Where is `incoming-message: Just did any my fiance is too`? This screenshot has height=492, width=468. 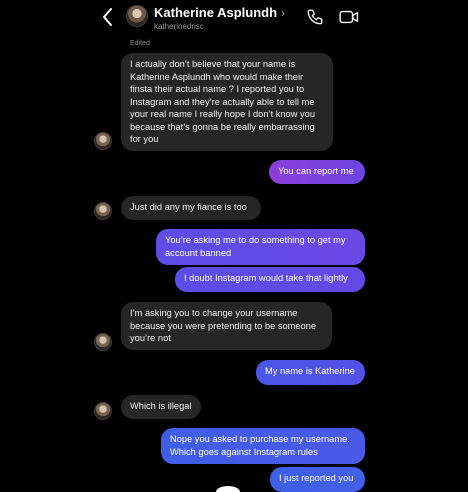 incoming-message: Just did any my fiance is too is located at coordinates (191, 208).